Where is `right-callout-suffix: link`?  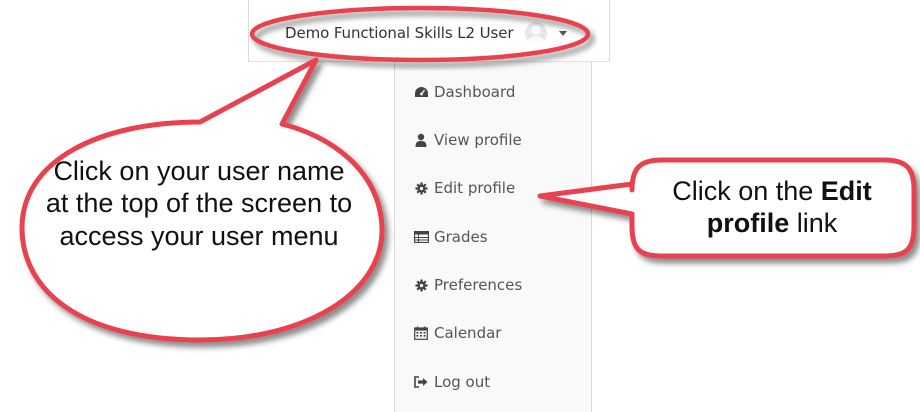 right-callout-suffix: link is located at coordinates (813, 223).